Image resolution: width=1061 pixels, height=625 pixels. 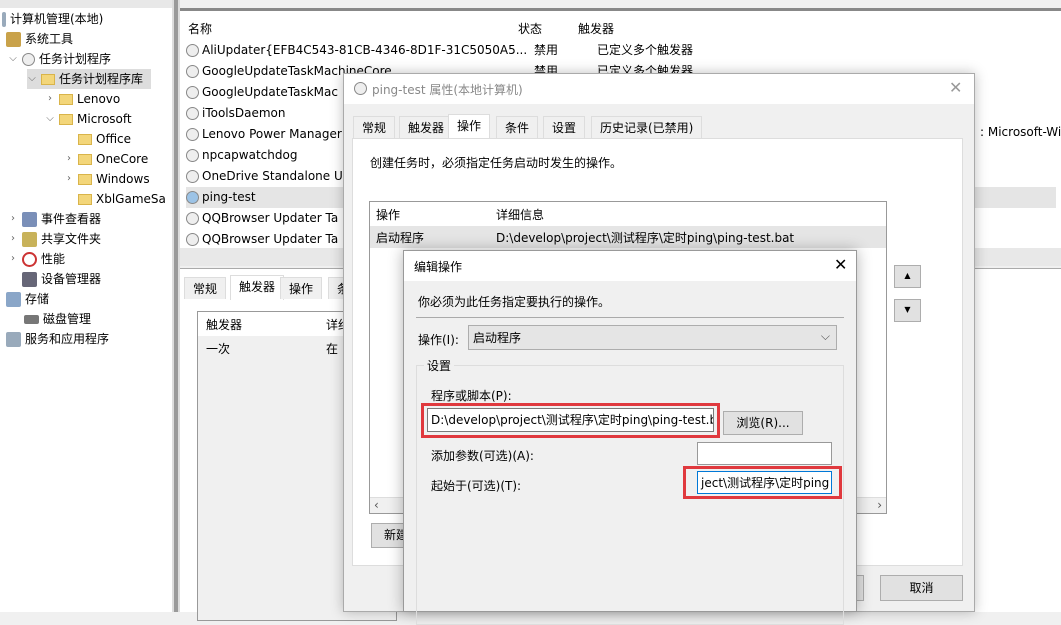 What do you see at coordinates (497, 338) in the screenshot?
I see `action-select-value: 启动程序` at bounding box center [497, 338].